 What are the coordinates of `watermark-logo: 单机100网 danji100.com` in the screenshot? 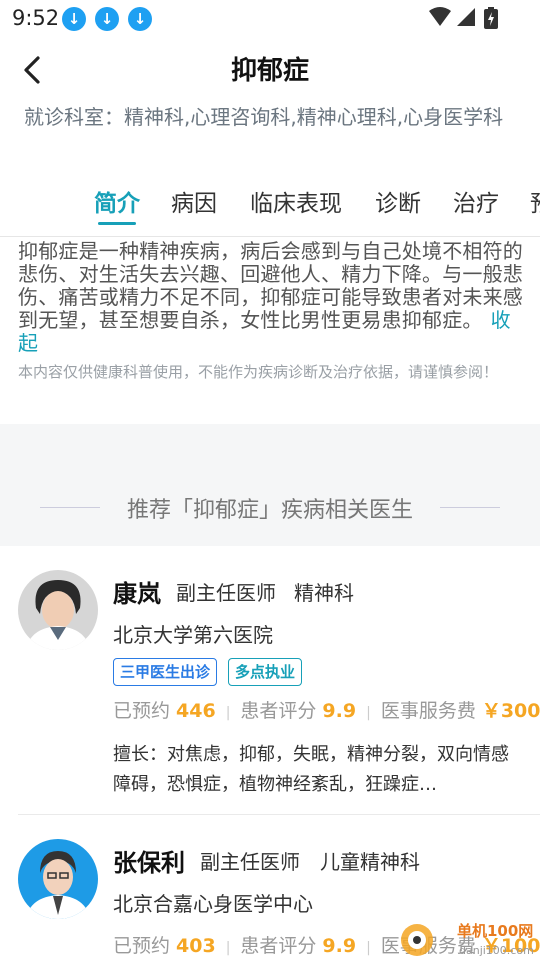 It's located at (467, 938).